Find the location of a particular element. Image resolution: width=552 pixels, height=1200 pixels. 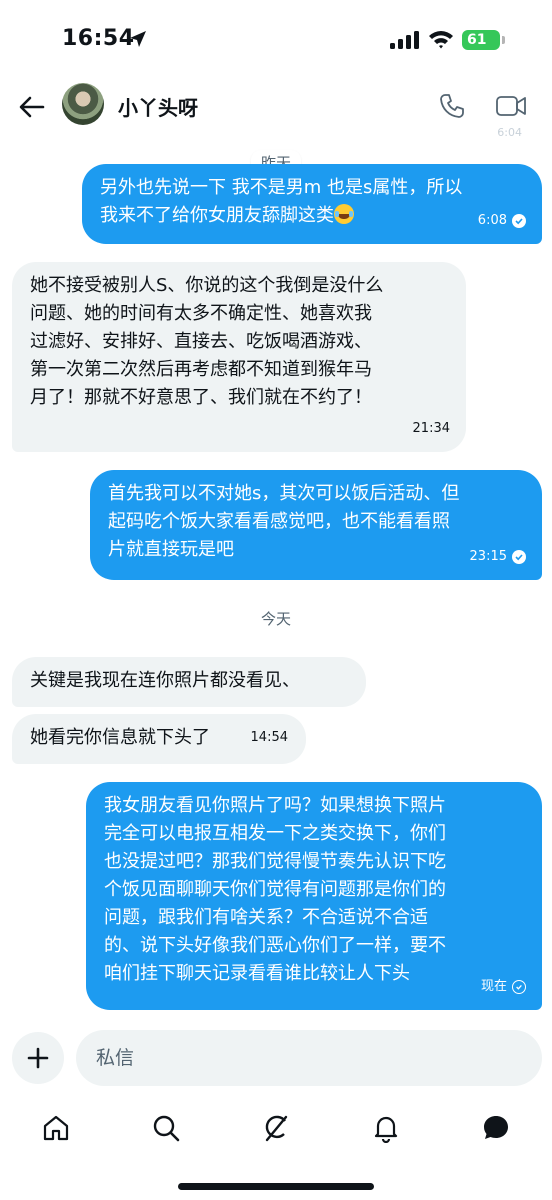

nav-messages is located at coordinates (496, 1128).